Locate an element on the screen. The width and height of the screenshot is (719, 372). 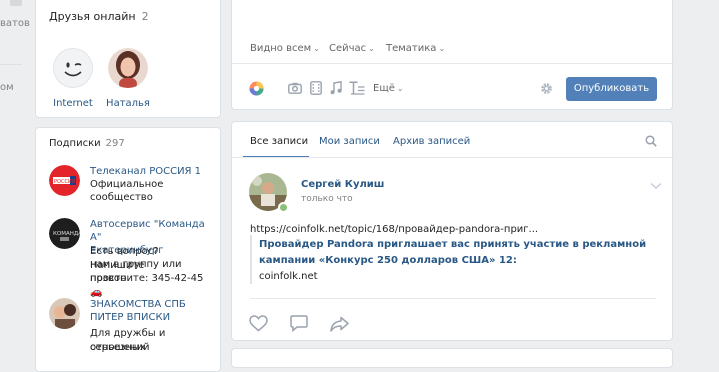
nav-item-label: ватов is located at coordinates (15, 23).